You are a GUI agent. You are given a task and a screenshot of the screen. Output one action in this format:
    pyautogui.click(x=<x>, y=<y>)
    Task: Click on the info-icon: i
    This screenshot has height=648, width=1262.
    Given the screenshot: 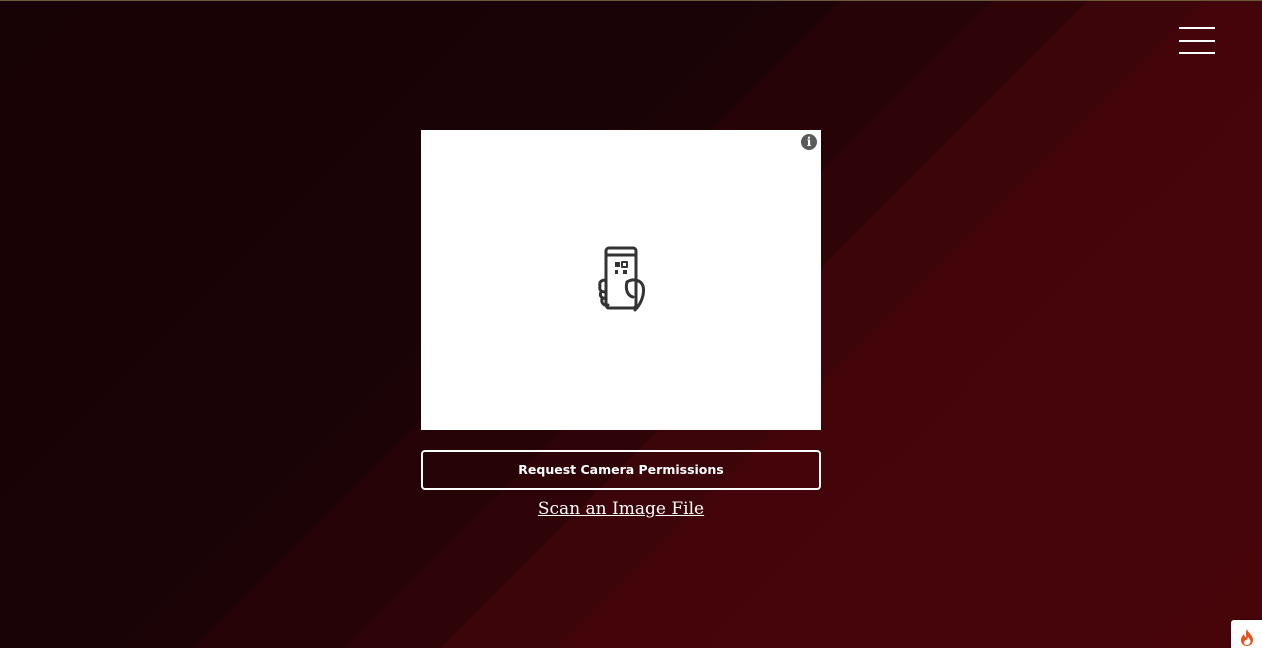 What is the action you would take?
    pyautogui.click(x=809, y=142)
    